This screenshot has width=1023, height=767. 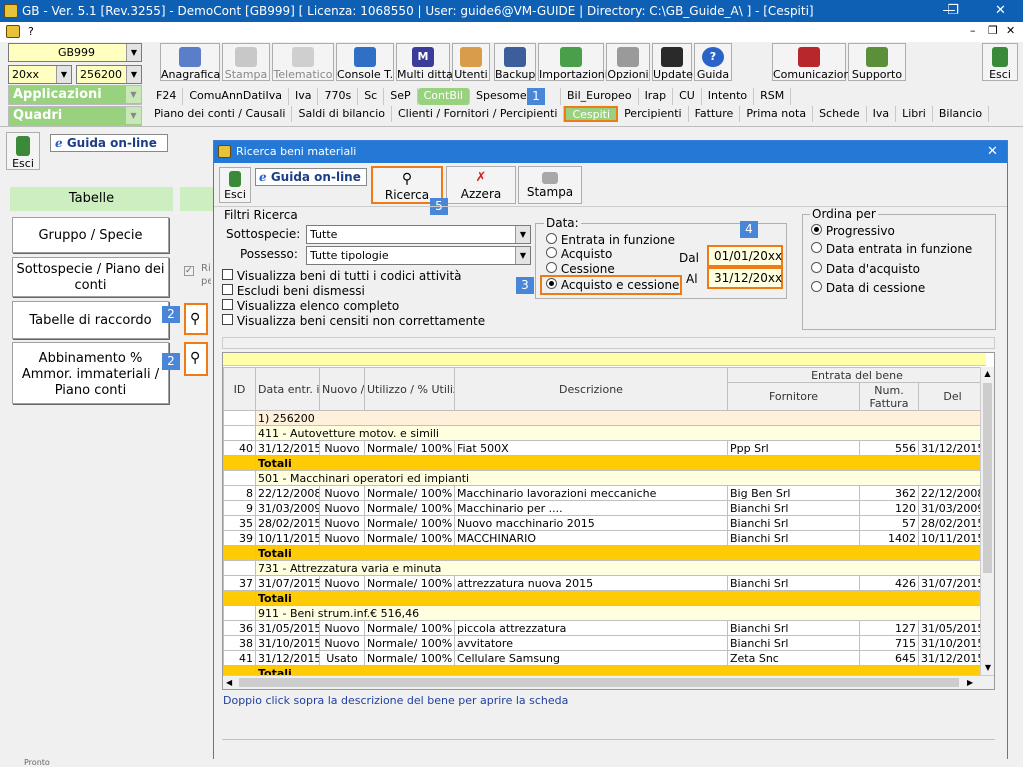 What do you see at coordinates (970, 682) in the screenshot?
I see `scroll-right-icon: ▶` at bounding box center [970, 682].